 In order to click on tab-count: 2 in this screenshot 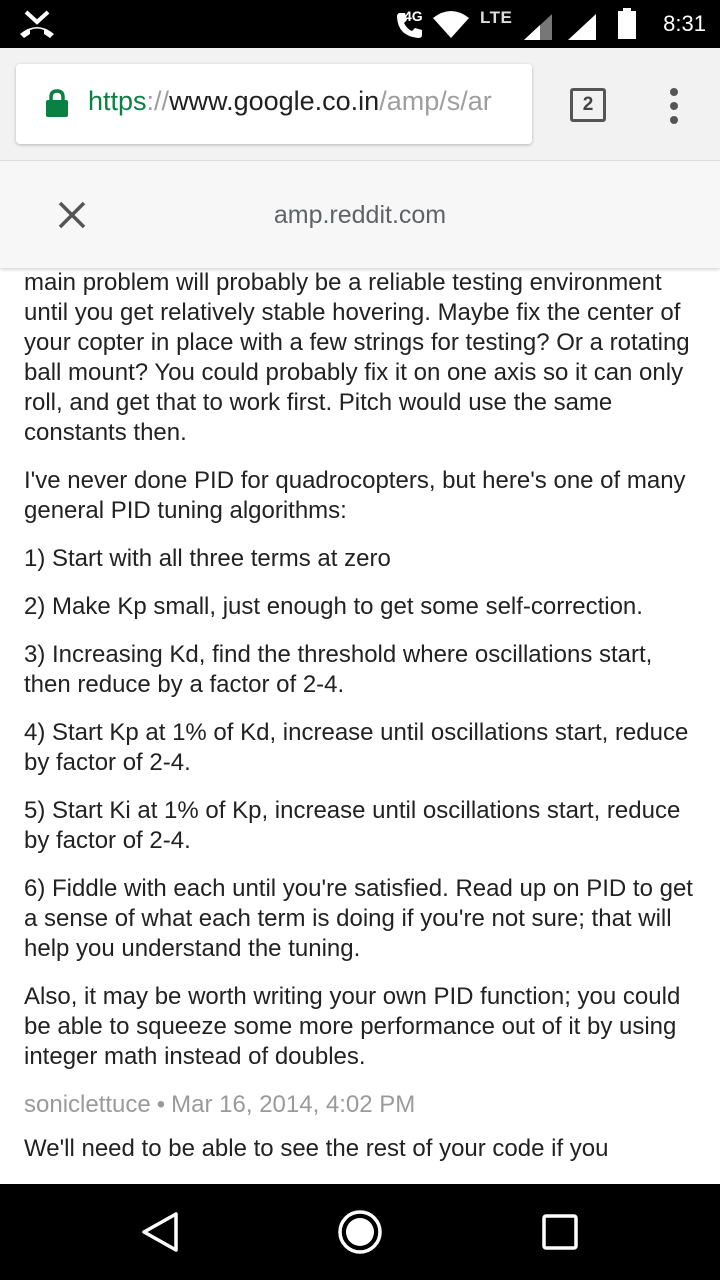, I will do `click(588, 104)`.